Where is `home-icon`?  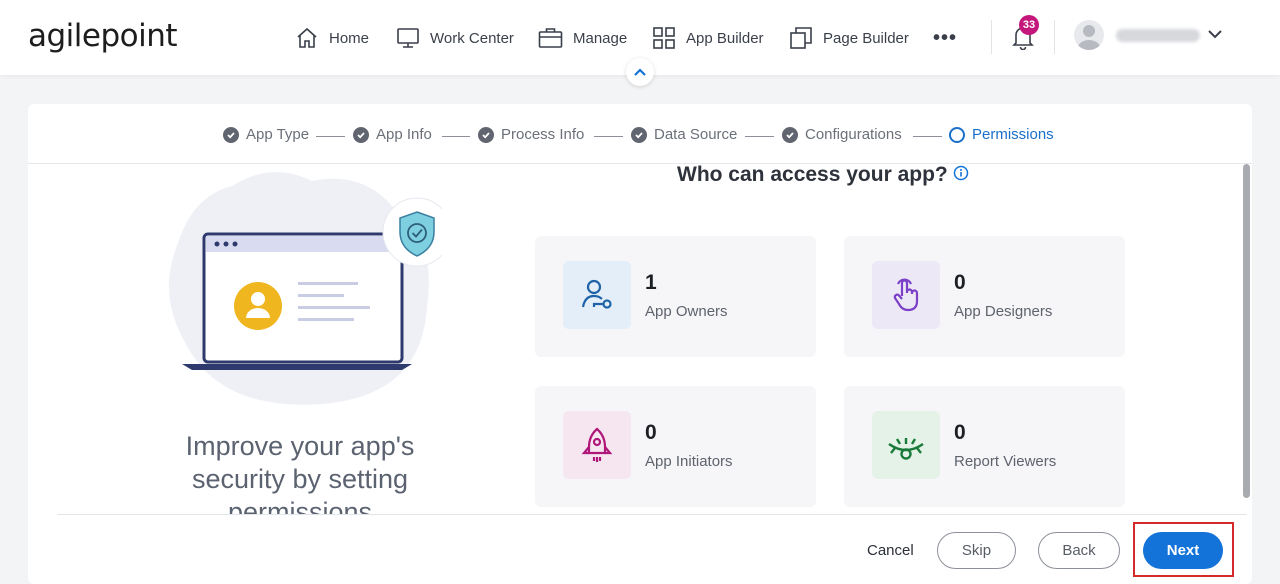 home-icon is located at coordinates (307, 37).